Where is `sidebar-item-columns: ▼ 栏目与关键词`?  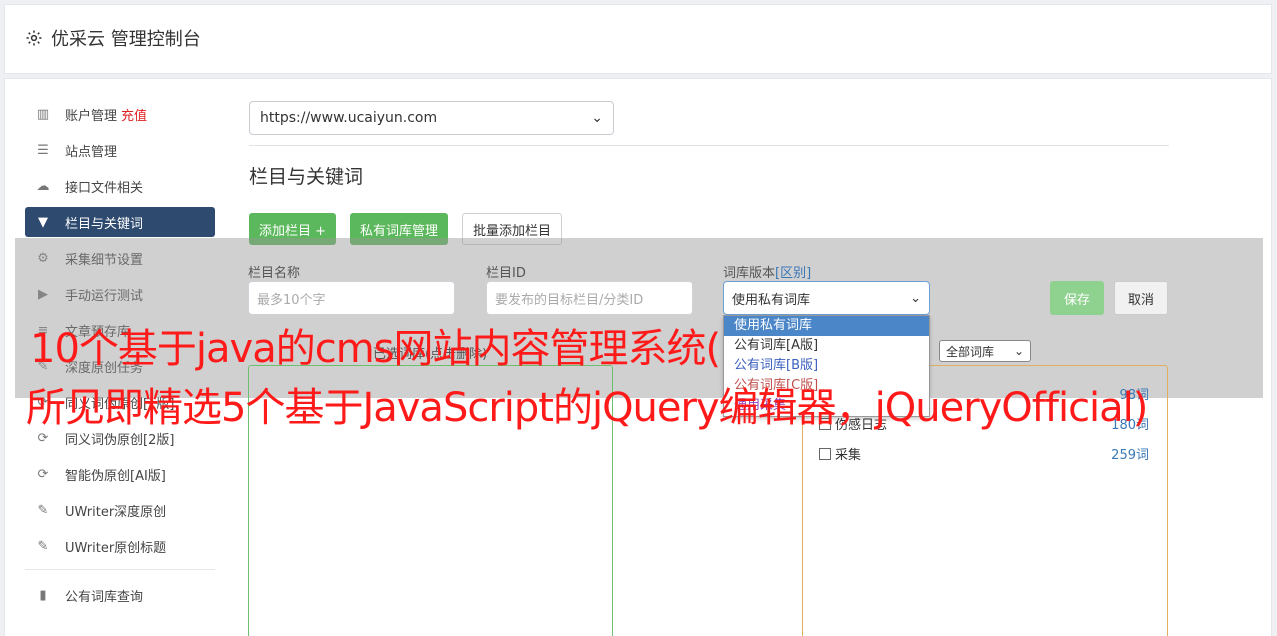
sidebar-item-columns: ▼ 栏目与关键词 is located at coordinates (120, 222).